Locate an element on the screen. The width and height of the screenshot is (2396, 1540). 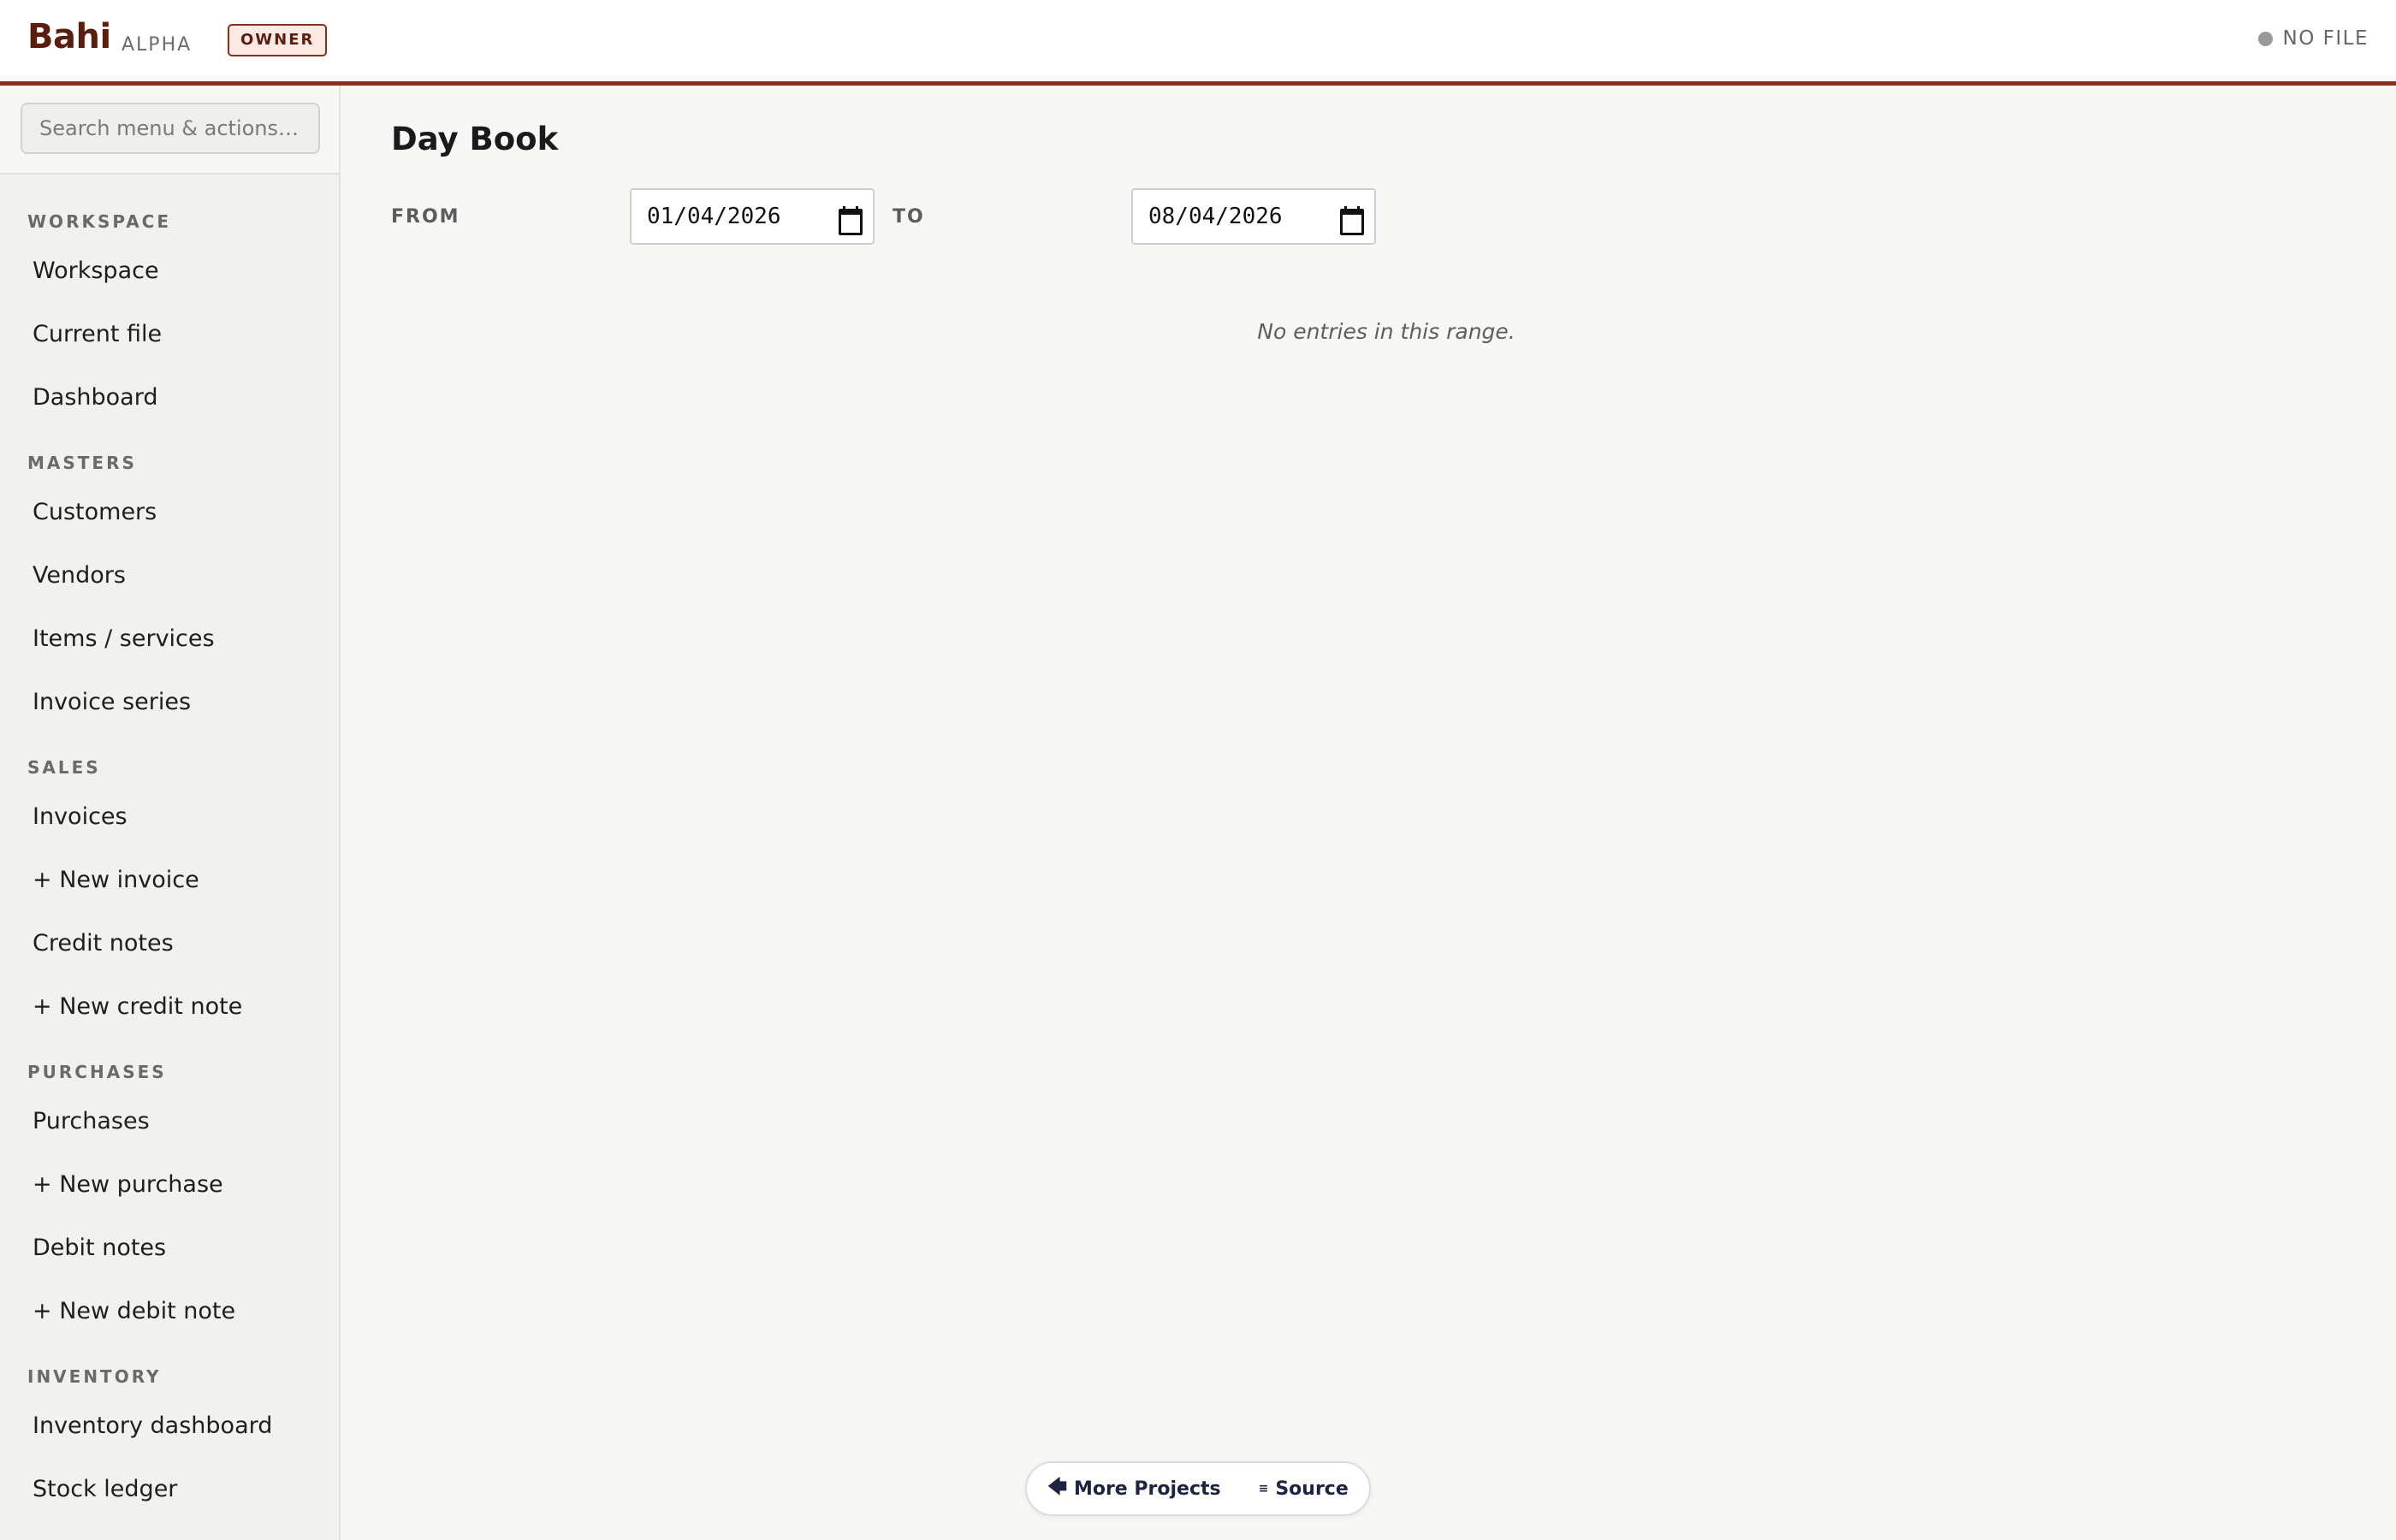
sidebar-item-new-invoice: + New invoice is located at coordinates (170, 880).